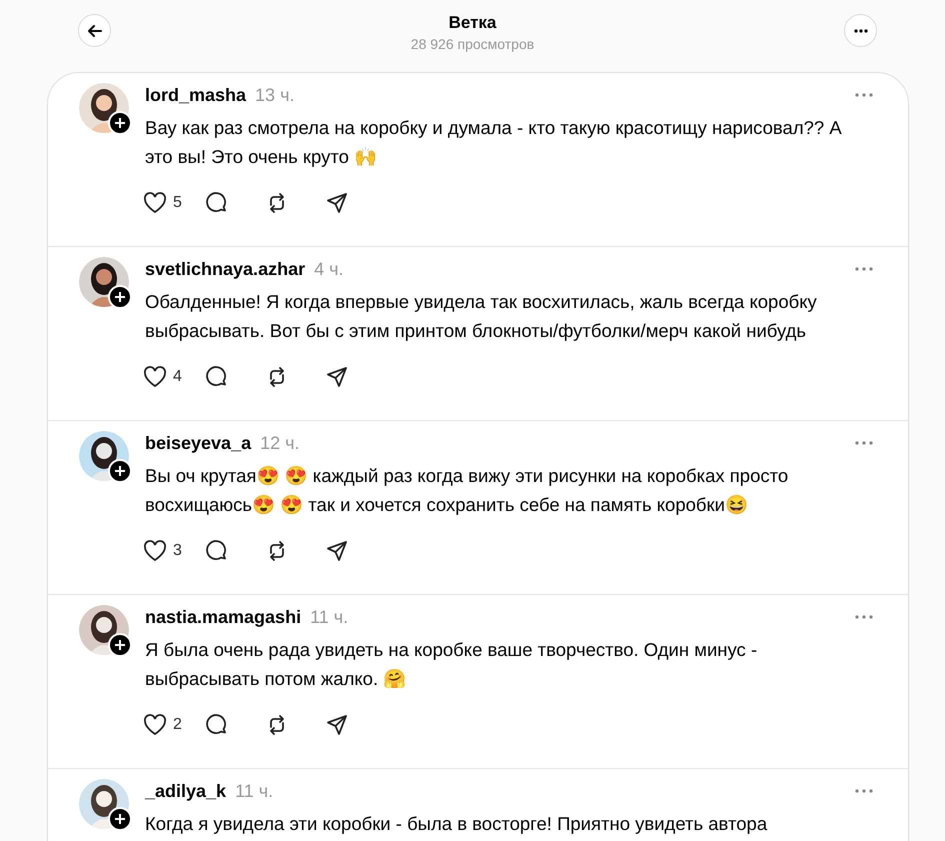  What do you see at coordinates (198, 443) in the screenshot?
I see `username: beiseyeva_a` at bounding box center [198, 443].